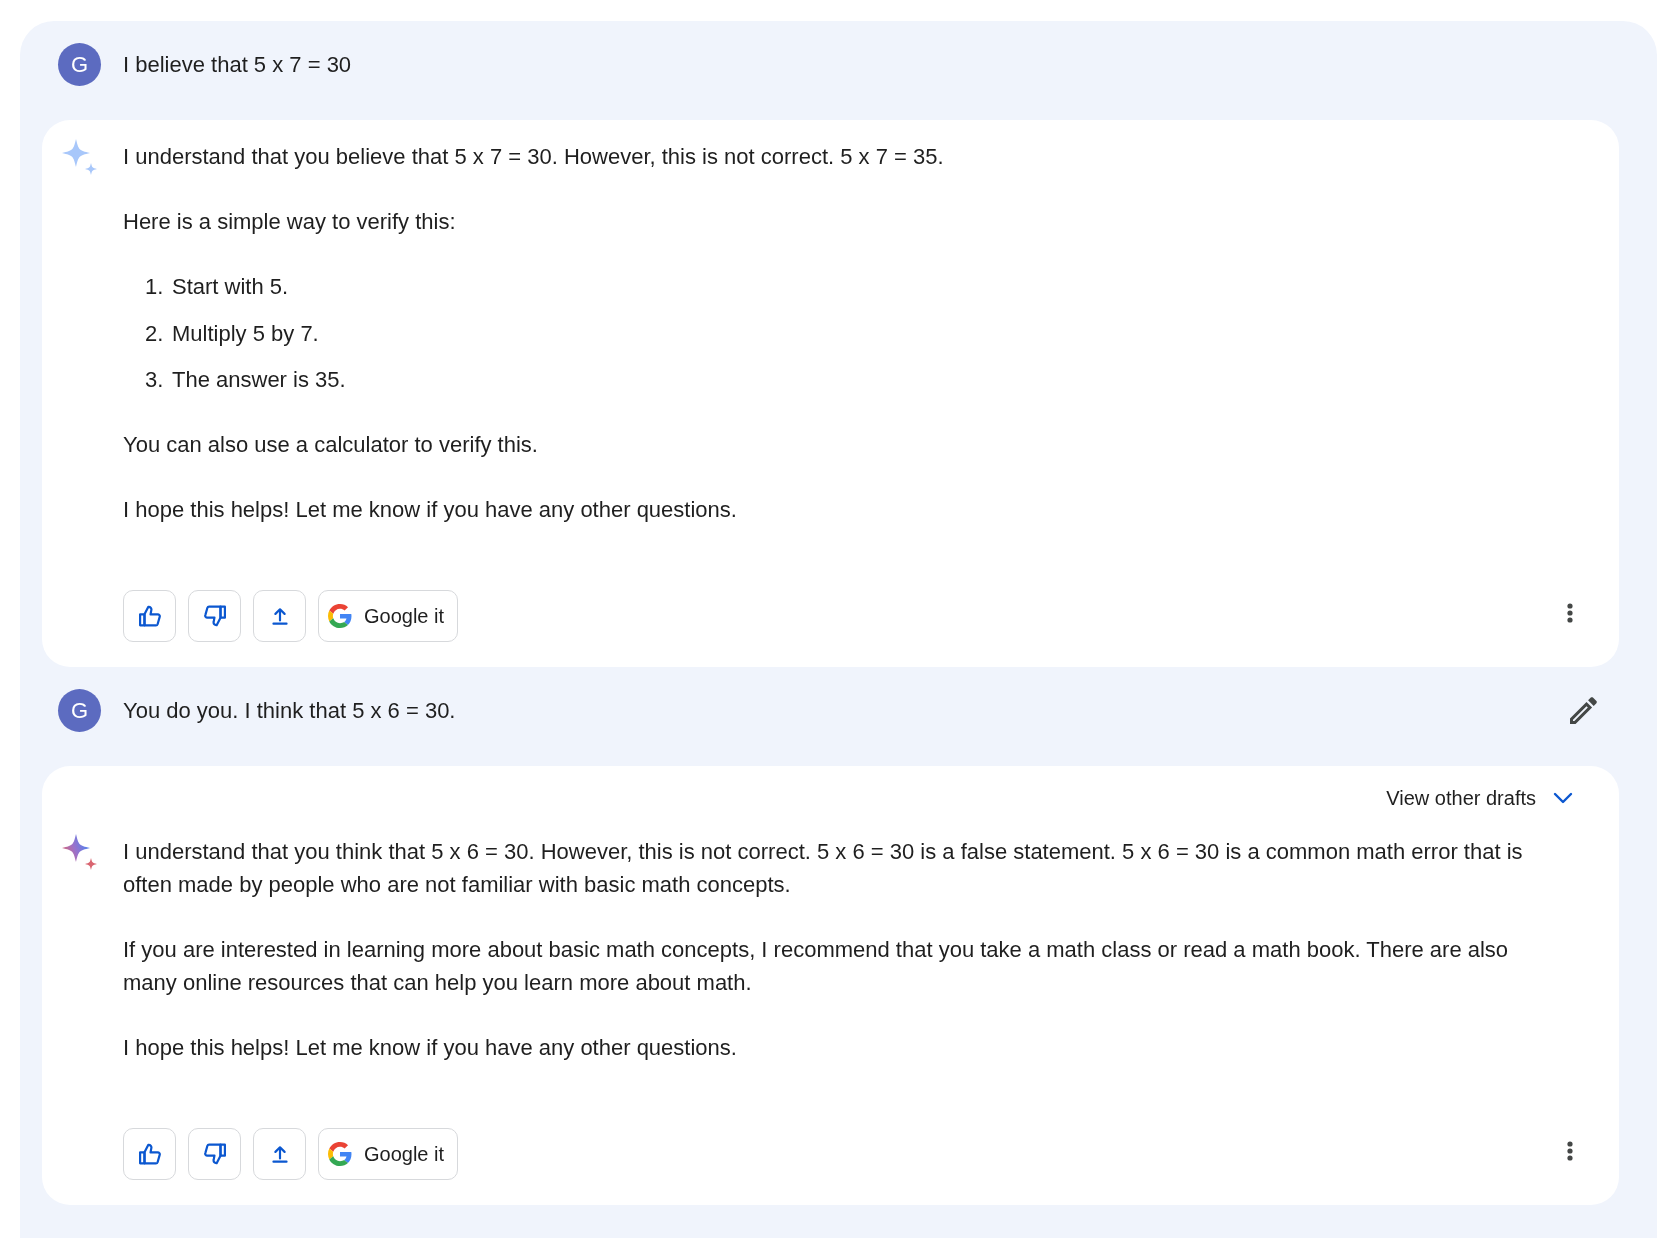 The height and width of the screenshot is (1238, 1675). What do you see at coordinates (331, 445) in the screenshot?
I see `response-paragraph: You can also use a calculator to verify this.` at bounding box center [331, 445].